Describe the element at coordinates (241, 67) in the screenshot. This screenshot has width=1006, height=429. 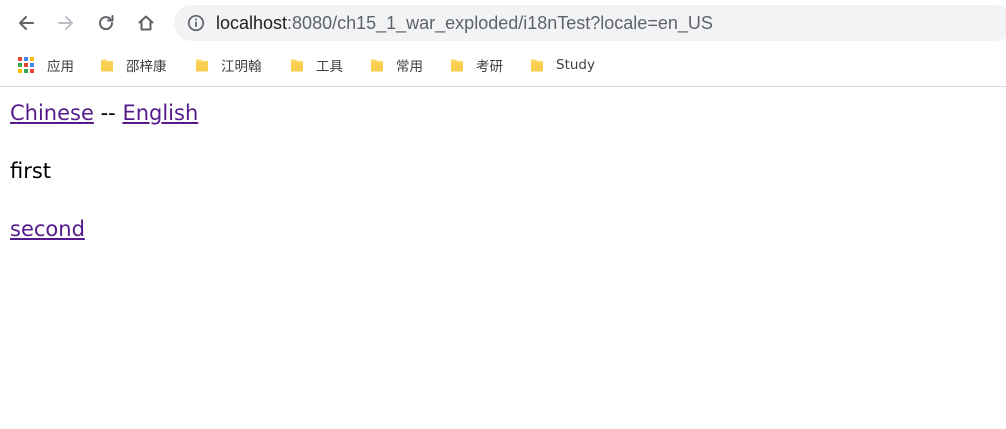
I see `bookmark-label: 江明翰` at that location.